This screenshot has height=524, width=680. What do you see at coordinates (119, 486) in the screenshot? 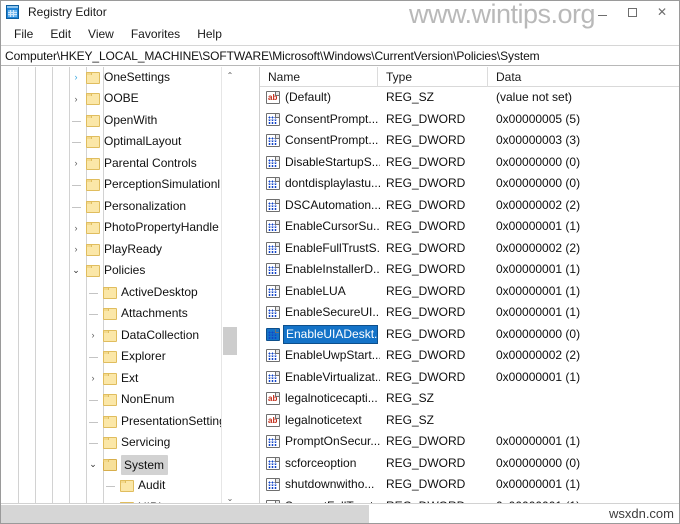
I see `tree-node-audit: Audit` at bounding box center [119, 486].